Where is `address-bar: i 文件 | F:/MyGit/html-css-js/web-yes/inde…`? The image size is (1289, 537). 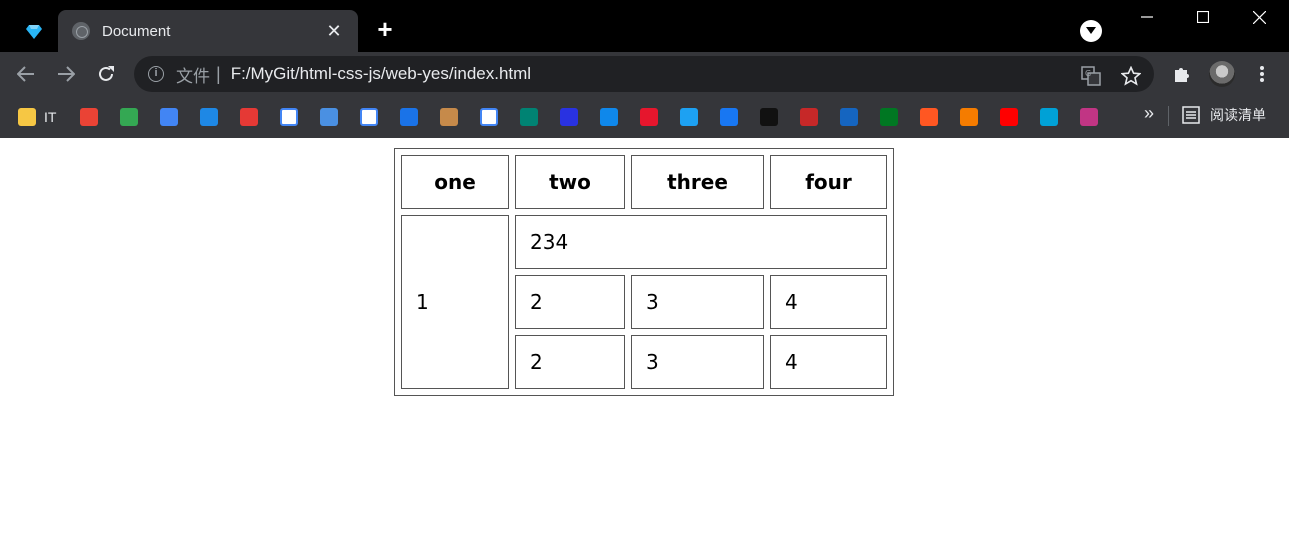
address-bar: i 文件 | F:/MyGit/html-css-js/web-yes/inde… is located at coordinates (644, 74).